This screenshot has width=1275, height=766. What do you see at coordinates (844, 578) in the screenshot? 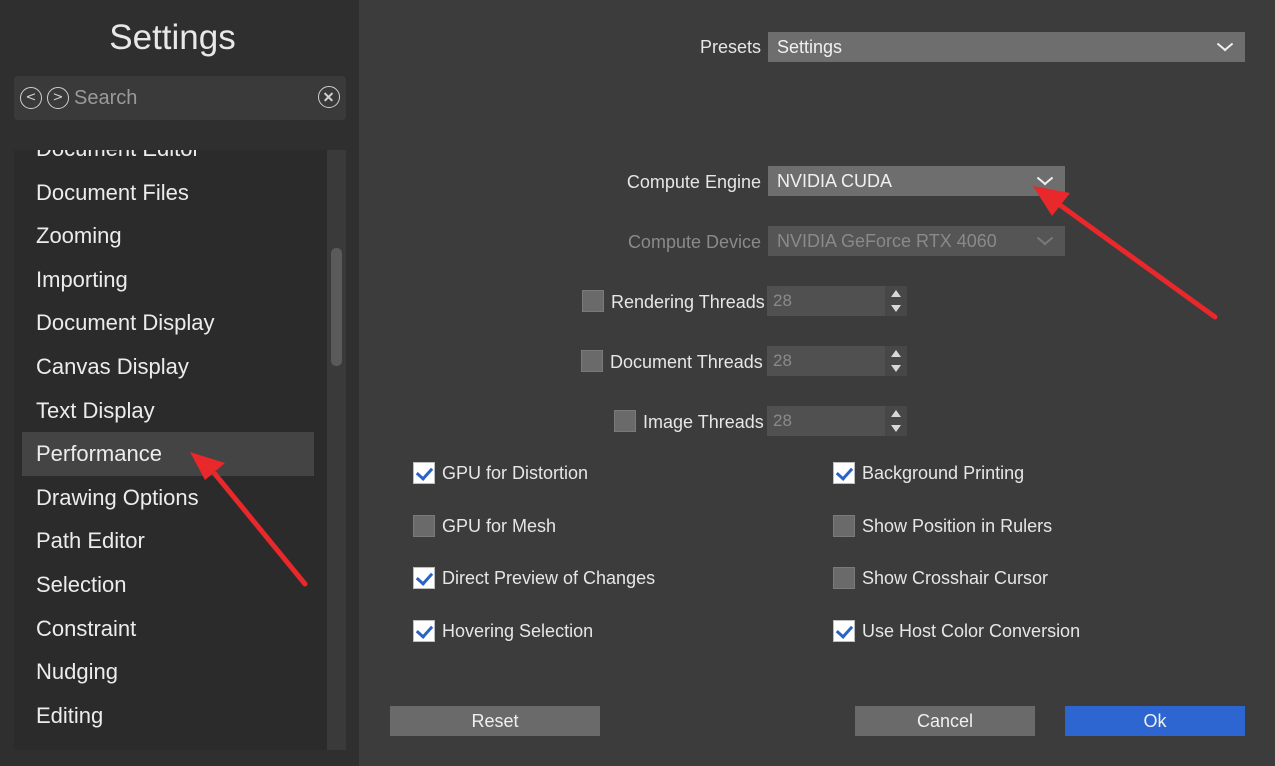
I see `show-crosshair-checkbox` at bounding box center [844, 578].